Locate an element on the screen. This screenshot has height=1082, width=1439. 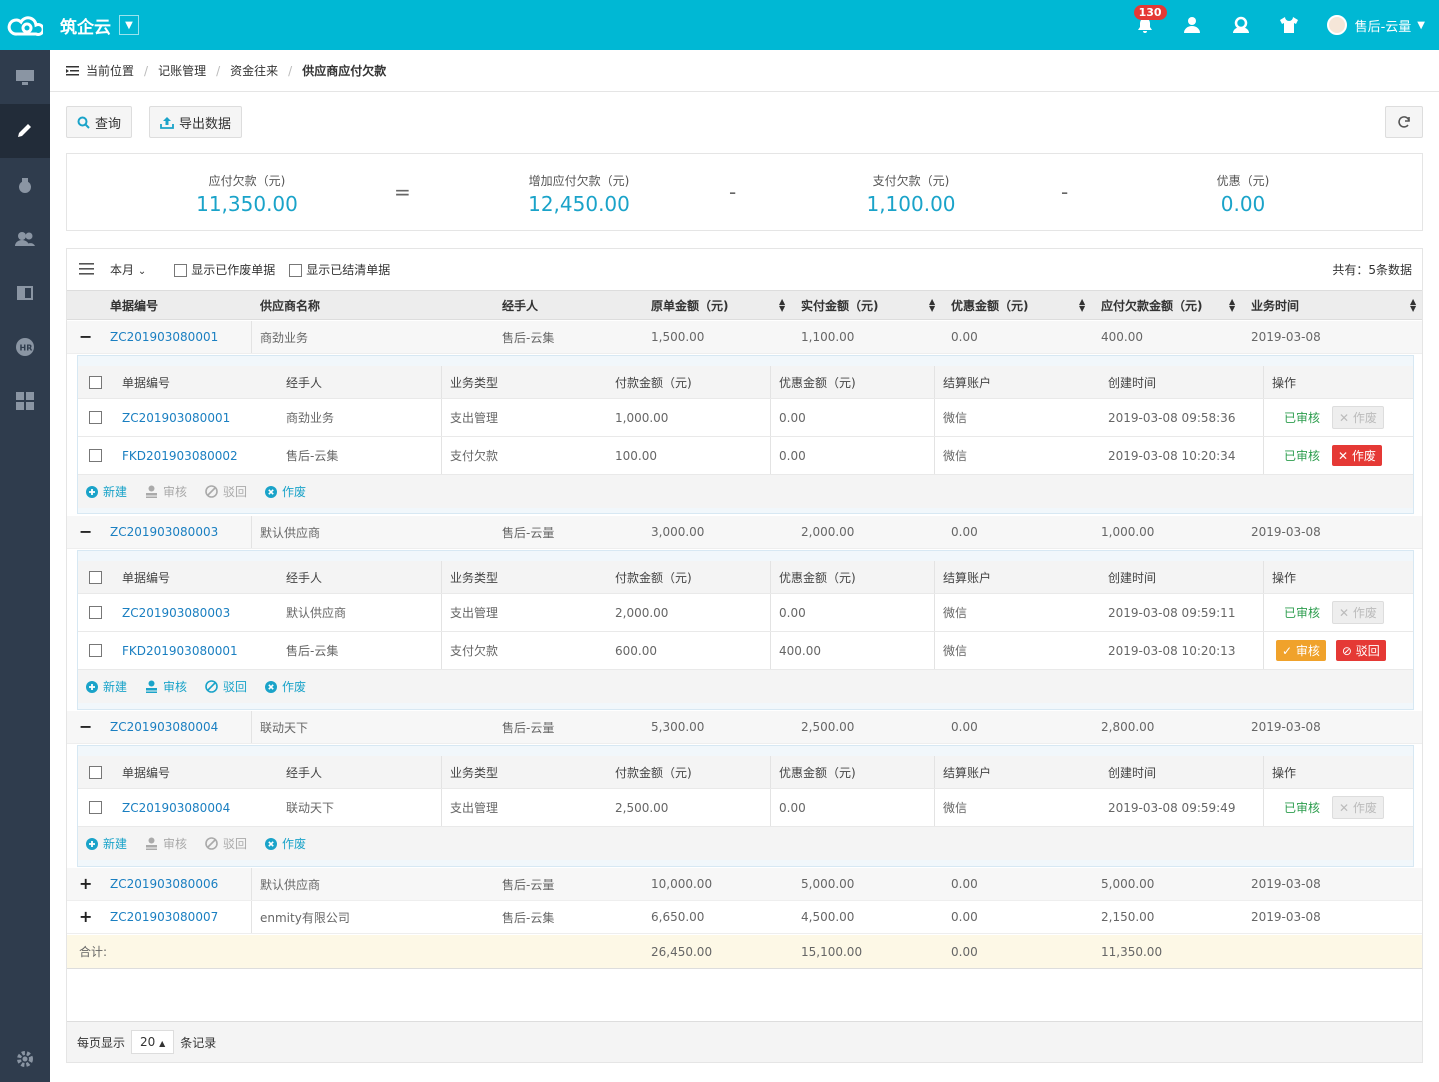
sidebar-item-reports is located at coordinates (25, 293).